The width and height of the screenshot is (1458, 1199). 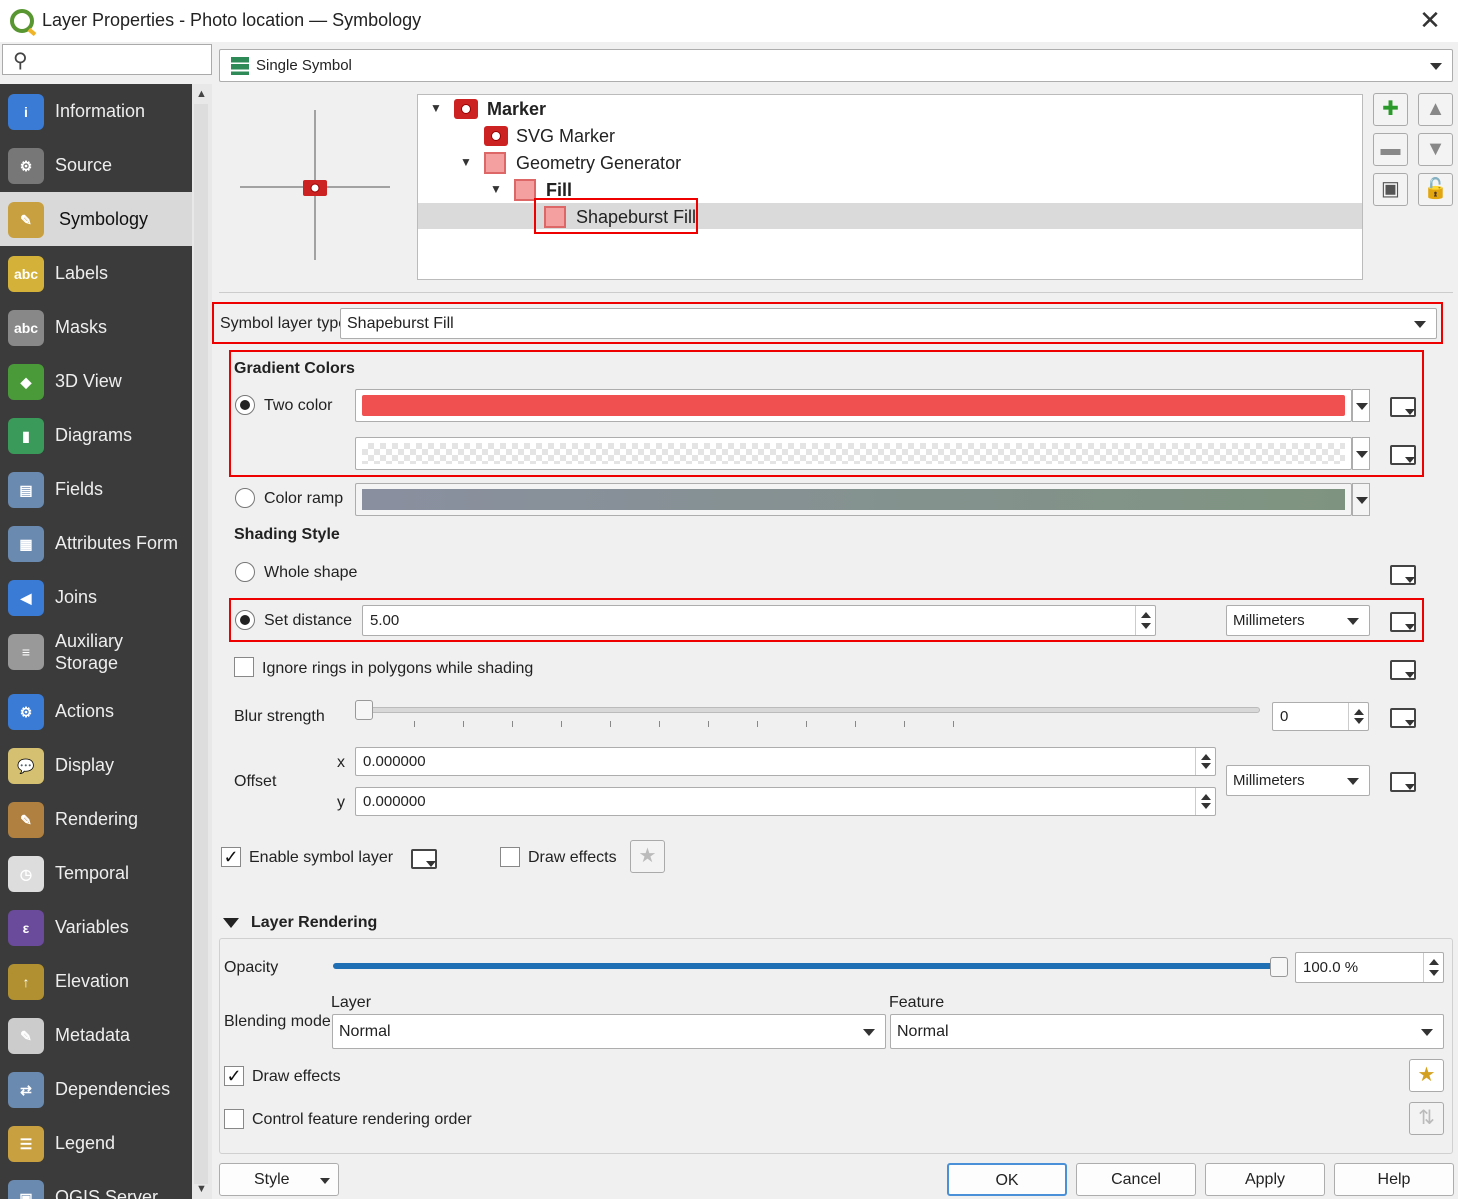 I want to click on opacity-stepper, so click(x=1433, y=967).